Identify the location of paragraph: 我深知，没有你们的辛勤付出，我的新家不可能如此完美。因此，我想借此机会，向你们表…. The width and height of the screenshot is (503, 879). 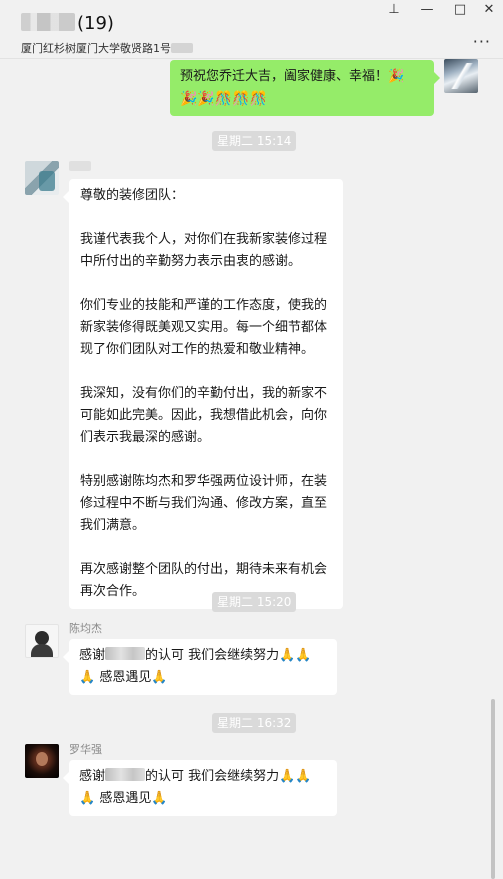
(204, 415).